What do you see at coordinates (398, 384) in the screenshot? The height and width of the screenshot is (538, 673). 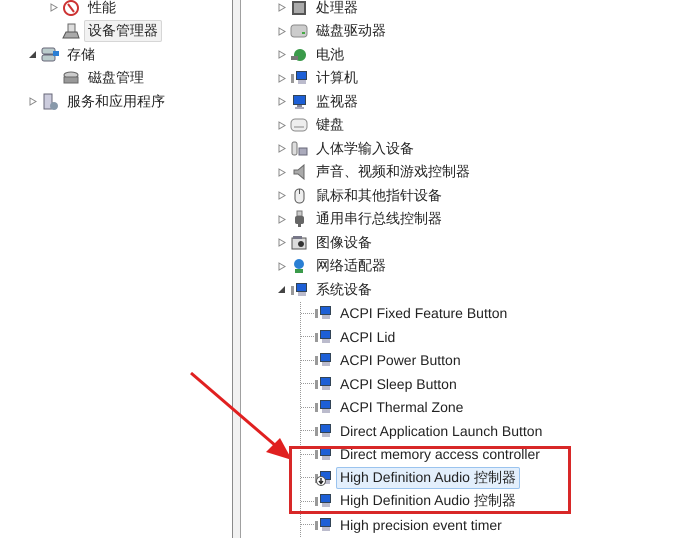 I see `tree-item: ACPI Sleep Button` at bounding box center [398, 384].